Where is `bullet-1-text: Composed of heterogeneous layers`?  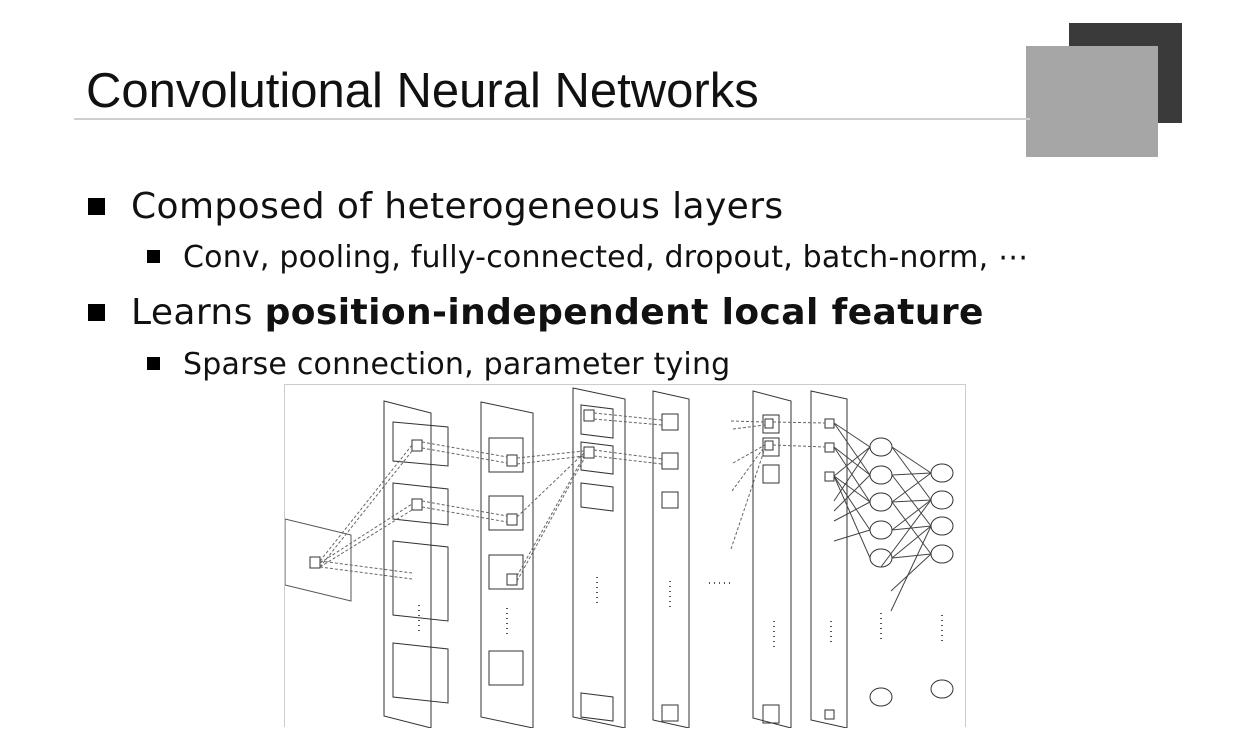 bullet-1-text: Composed of heterogeneous layers is located at coordinates (457, 206).